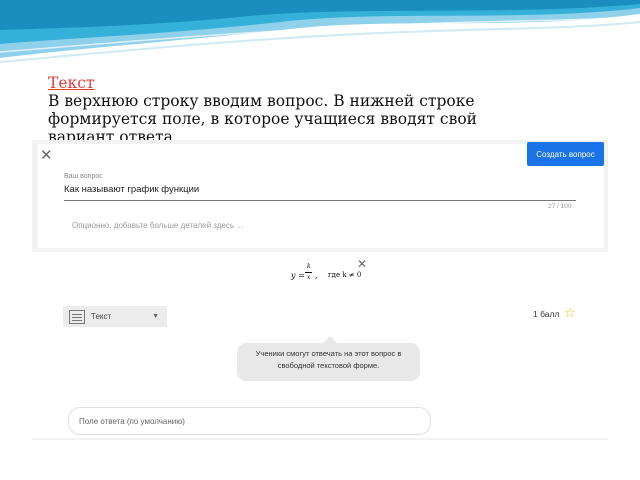 This screenshot has width=640, height=480. Describe the element at coordinates (560, 206) in the screenshot. I see `char-counter: 27 / 100` at that location.